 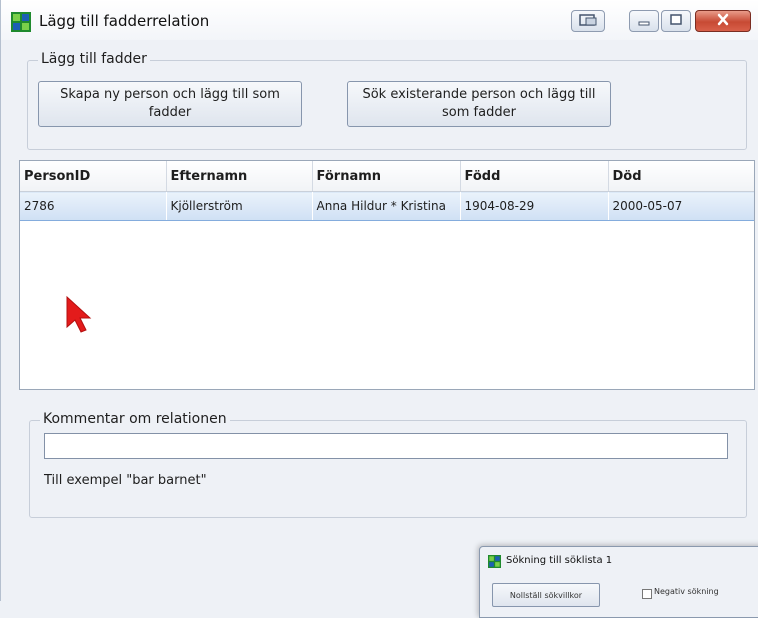 I want to click on cell-dod: 2000-05-07, so click(x=681, y=206).